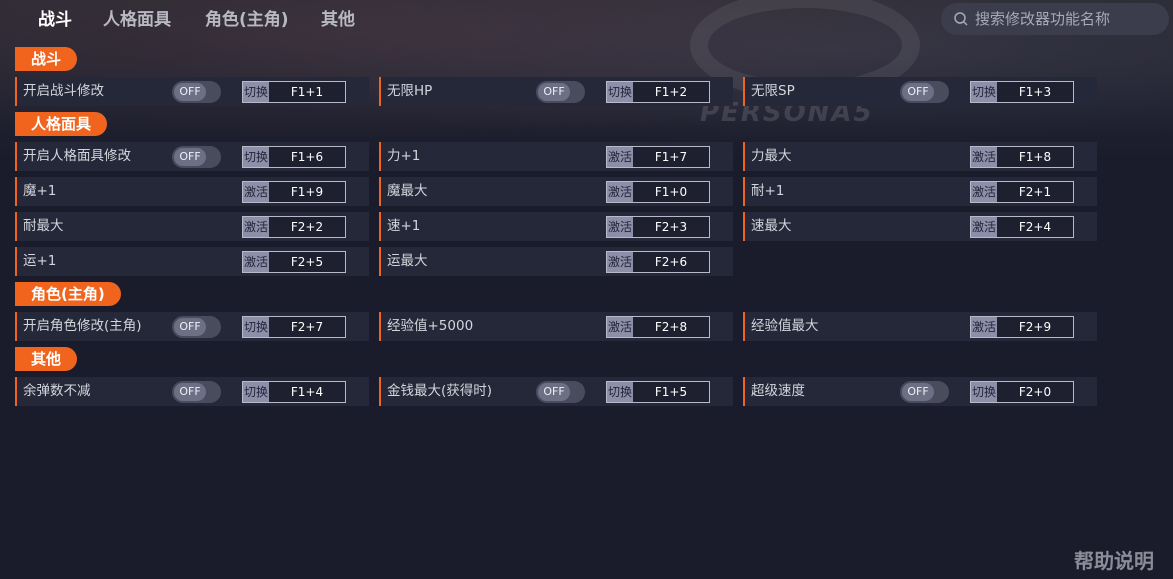 The width and height of the screenshot is (1173, 579). I want to click on cheat-row: 开启战斗修改 OFF 切换 F1+1, so click(192, 91).